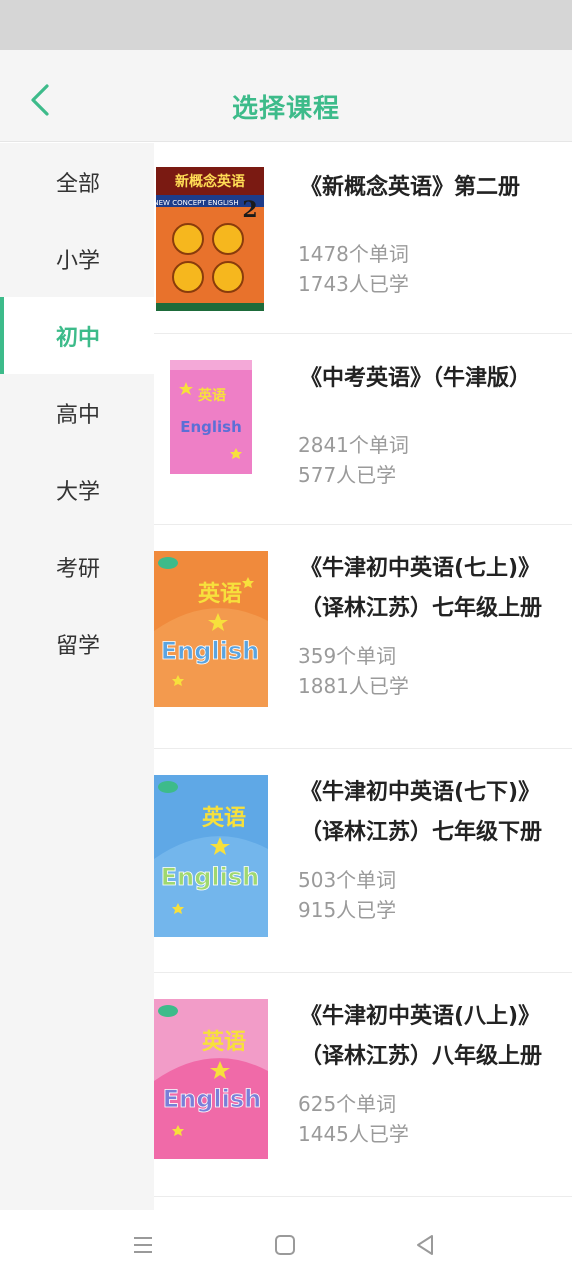 Image resolution: width=572 pixels, height=1280 pixels. Describe the element at coordinates (347, 910) in the screenshot. I see `learner-count: 915人已学` at that location.